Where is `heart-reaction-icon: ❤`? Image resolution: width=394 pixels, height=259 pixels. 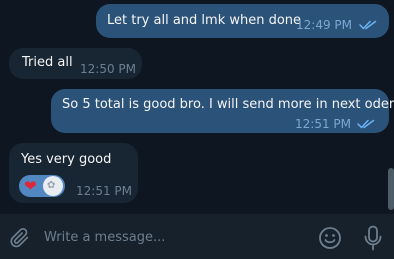 heart-reaction-icon: ❤ is located at coordinates (30, 186).